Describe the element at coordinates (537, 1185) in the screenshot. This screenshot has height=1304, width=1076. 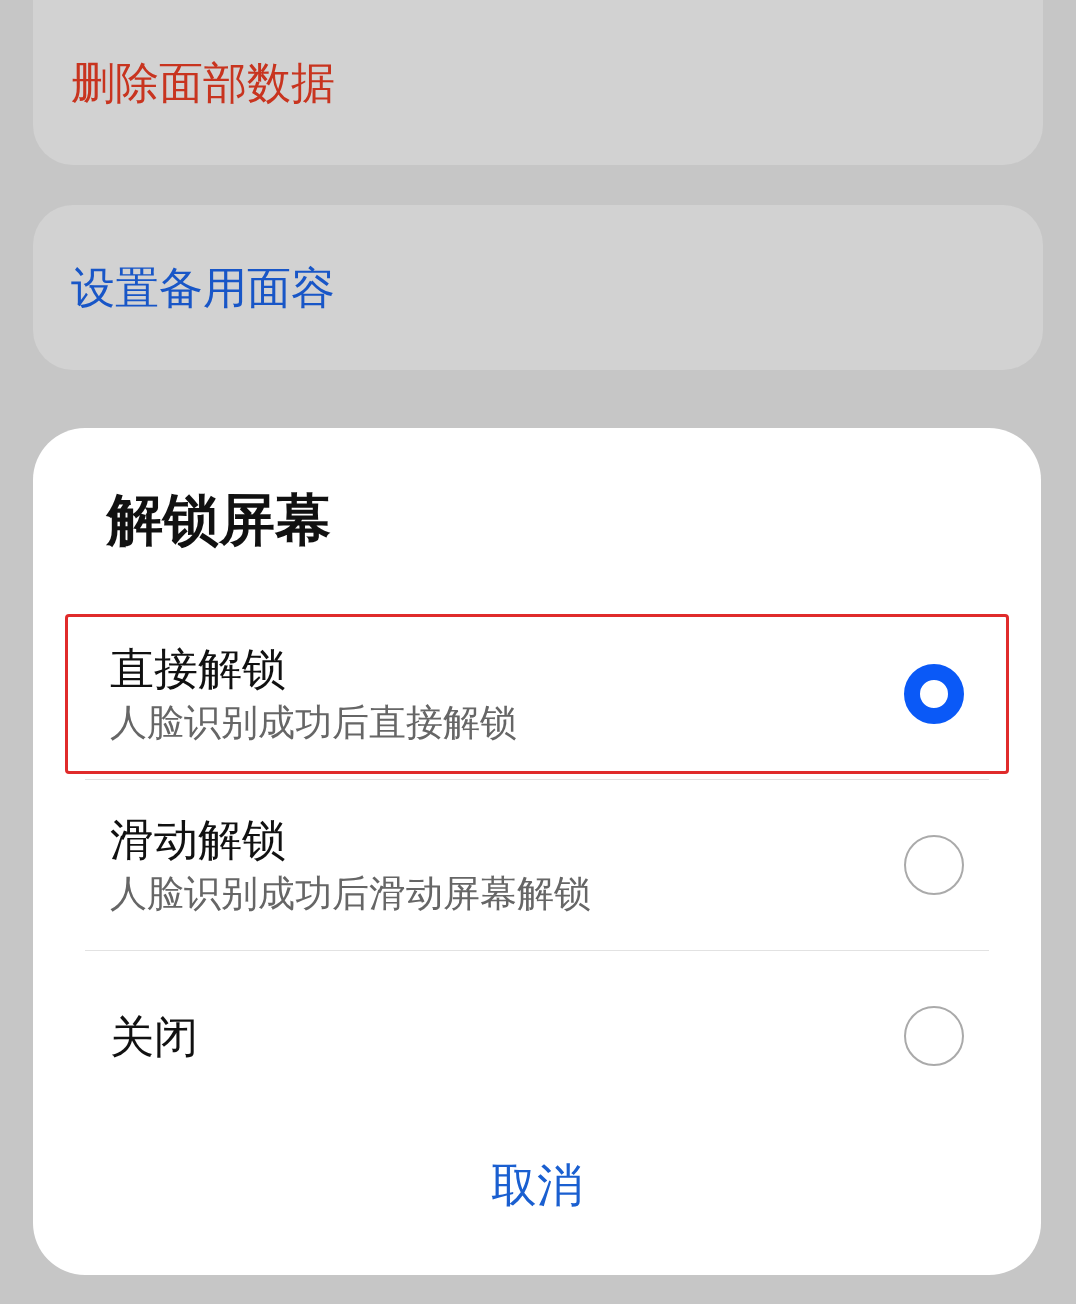
I see `cancel-button: 取消` at that location.